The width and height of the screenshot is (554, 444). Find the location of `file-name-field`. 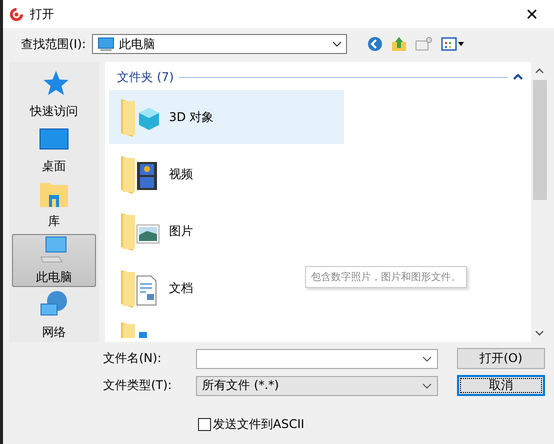

file-name-field is located at coordinates (317, 358).